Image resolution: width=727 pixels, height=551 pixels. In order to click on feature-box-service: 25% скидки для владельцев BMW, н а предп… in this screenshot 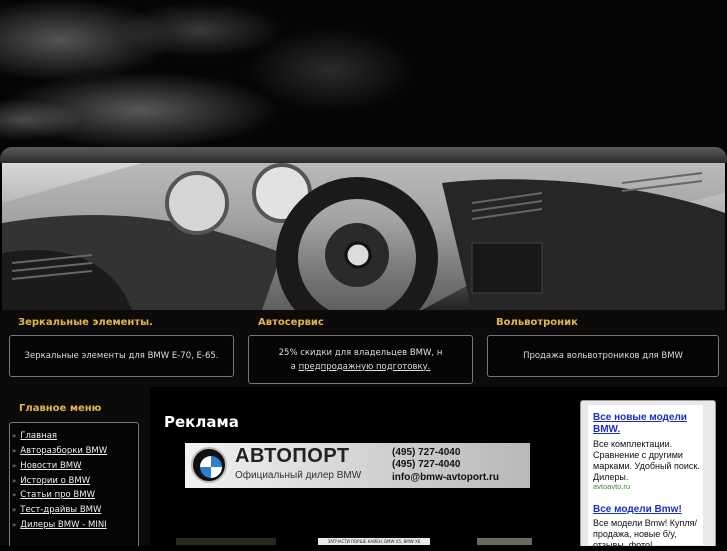, I will do `click(360, 359)`.